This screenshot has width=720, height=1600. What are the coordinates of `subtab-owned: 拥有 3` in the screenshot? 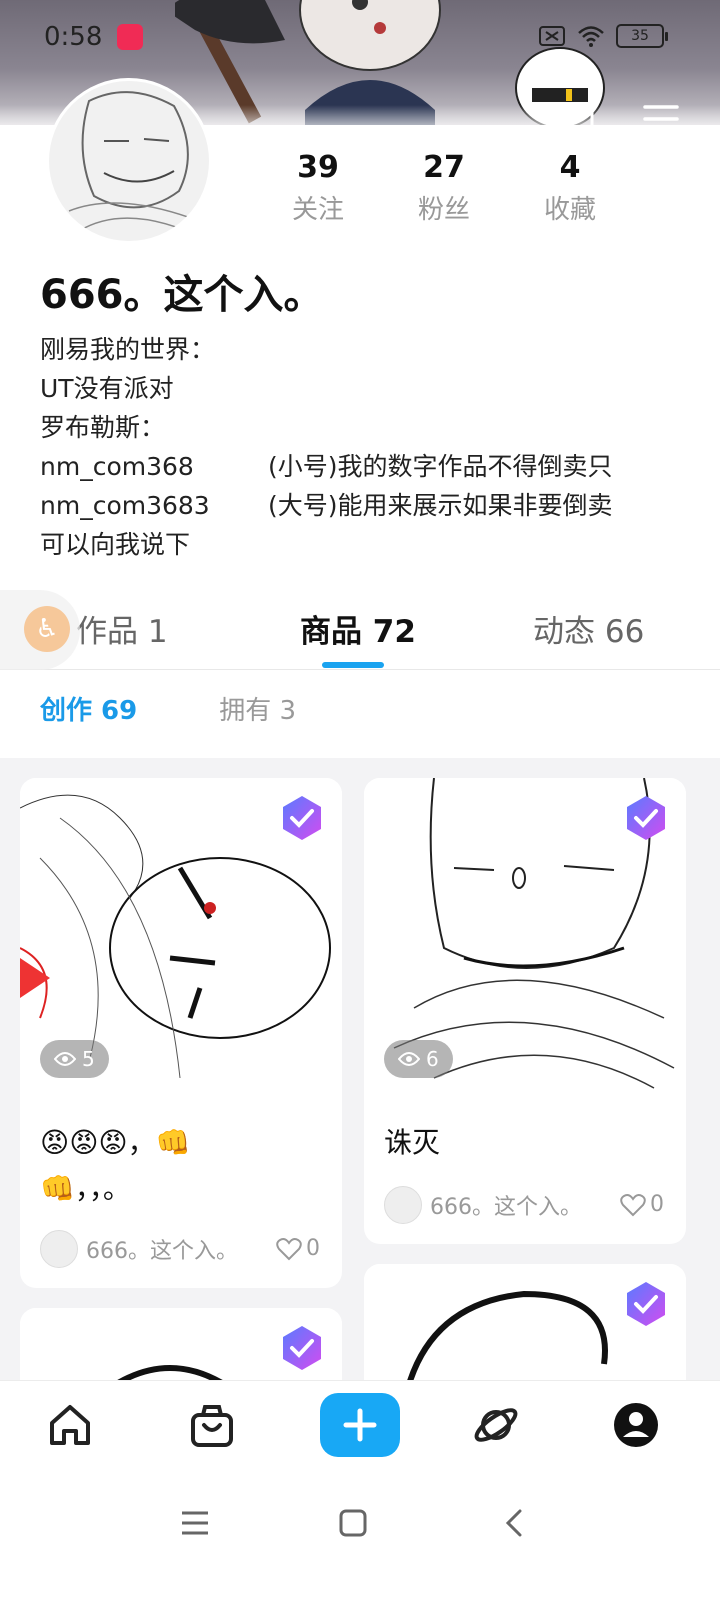 It's located at (257, 708).